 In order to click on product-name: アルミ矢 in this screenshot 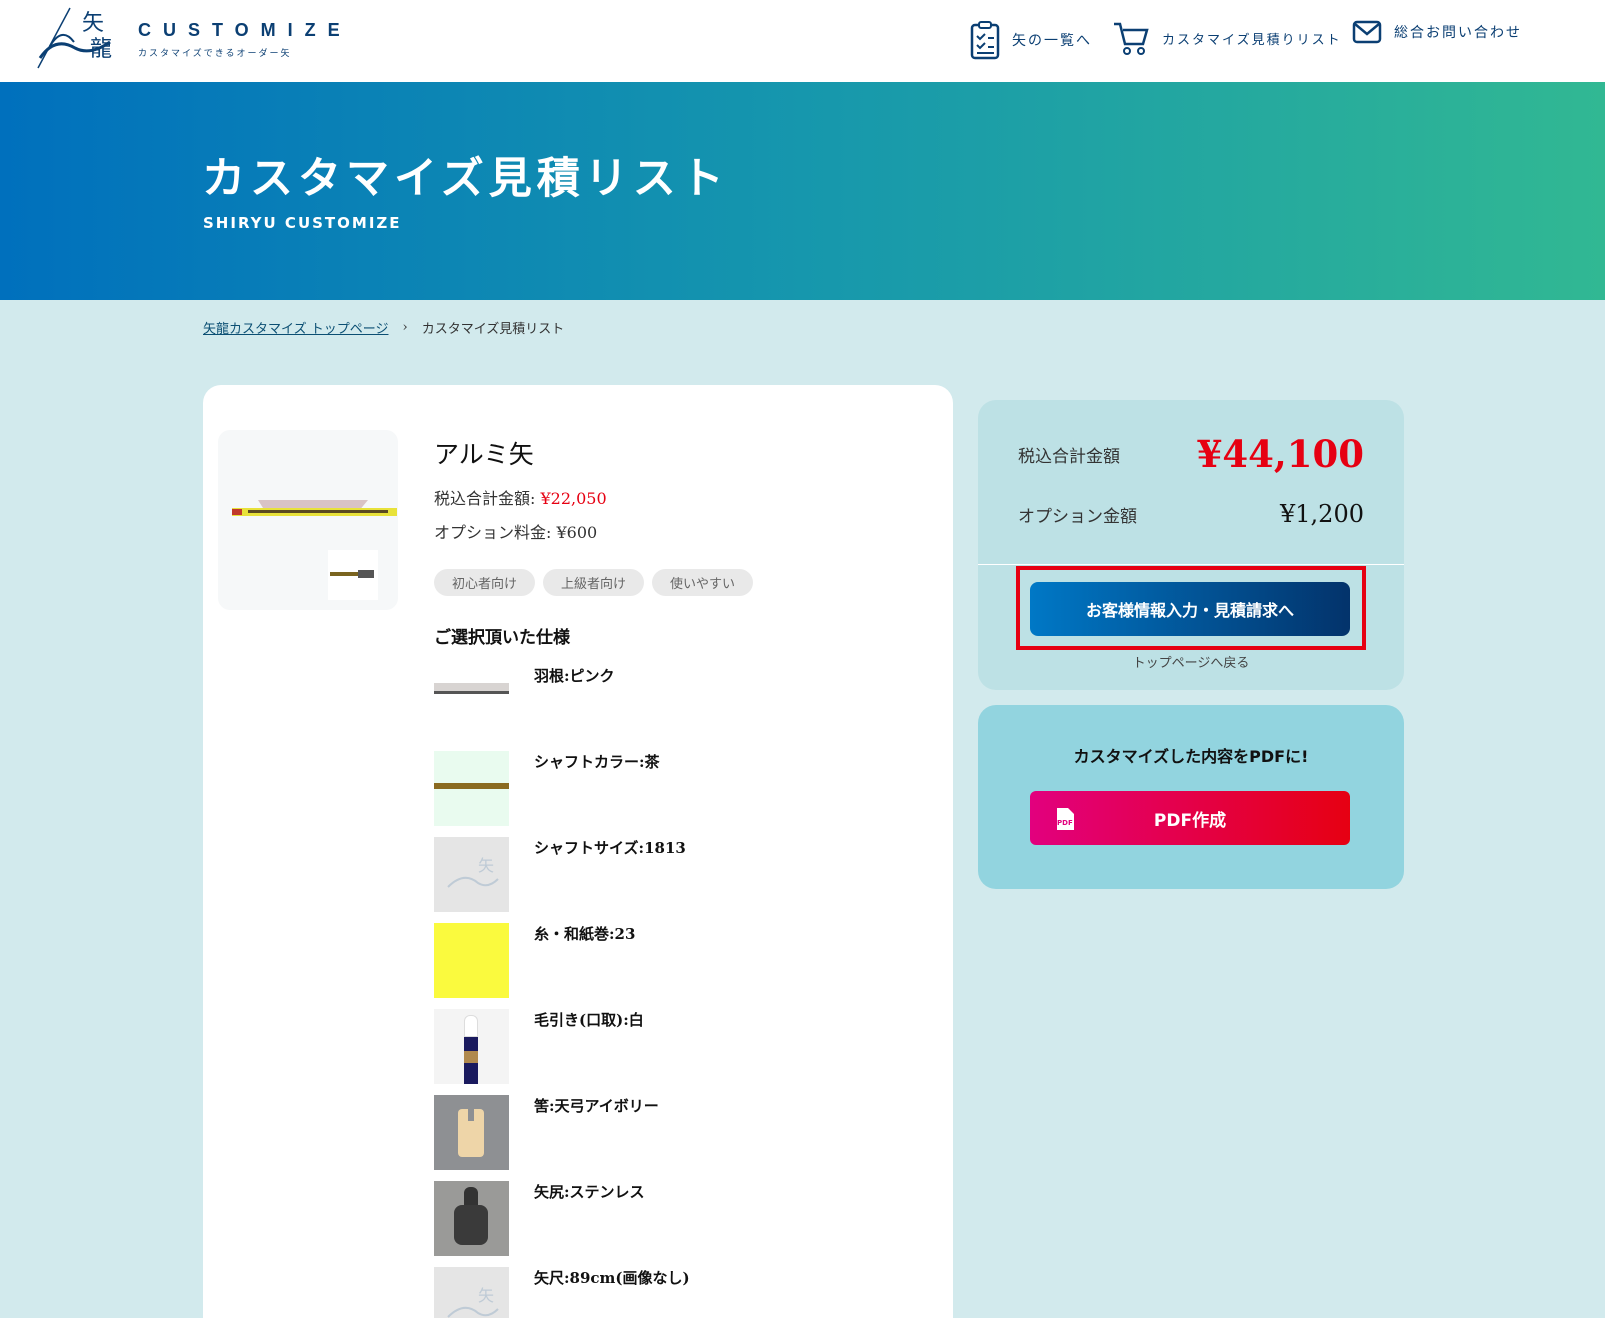, I will do `click(484, 454)`.